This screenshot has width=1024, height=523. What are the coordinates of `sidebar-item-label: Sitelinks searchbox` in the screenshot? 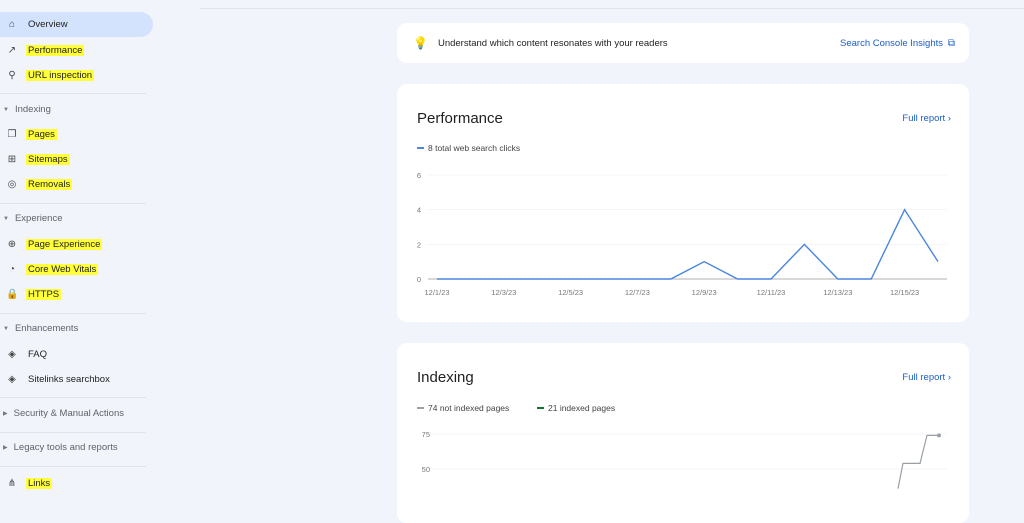 It's located at (69, 379).